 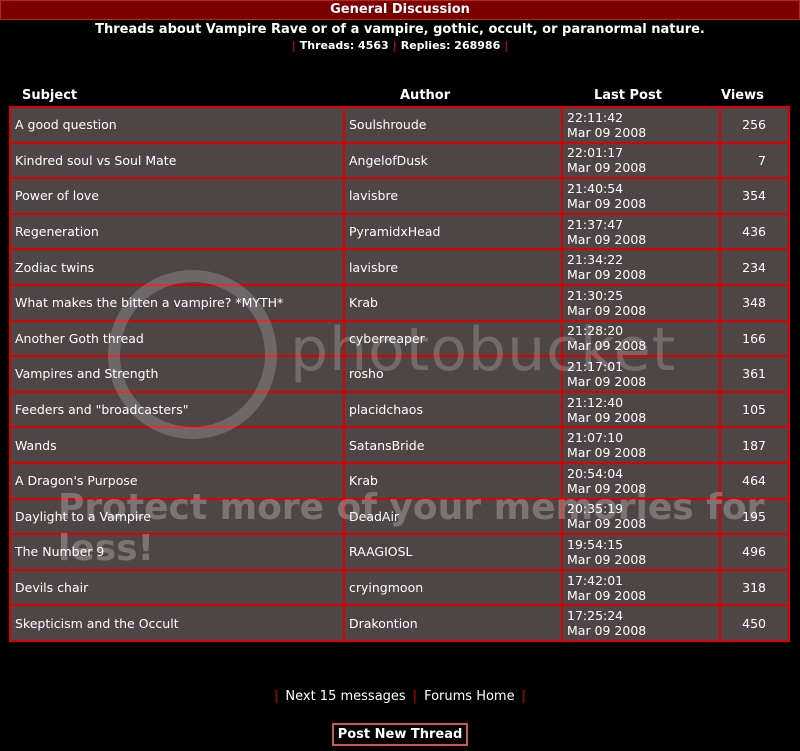 What do you see at coordinates (453, 445) in the screenshot?
I see `thread-author-link: SatansBride` at bounding box center [453, 445].